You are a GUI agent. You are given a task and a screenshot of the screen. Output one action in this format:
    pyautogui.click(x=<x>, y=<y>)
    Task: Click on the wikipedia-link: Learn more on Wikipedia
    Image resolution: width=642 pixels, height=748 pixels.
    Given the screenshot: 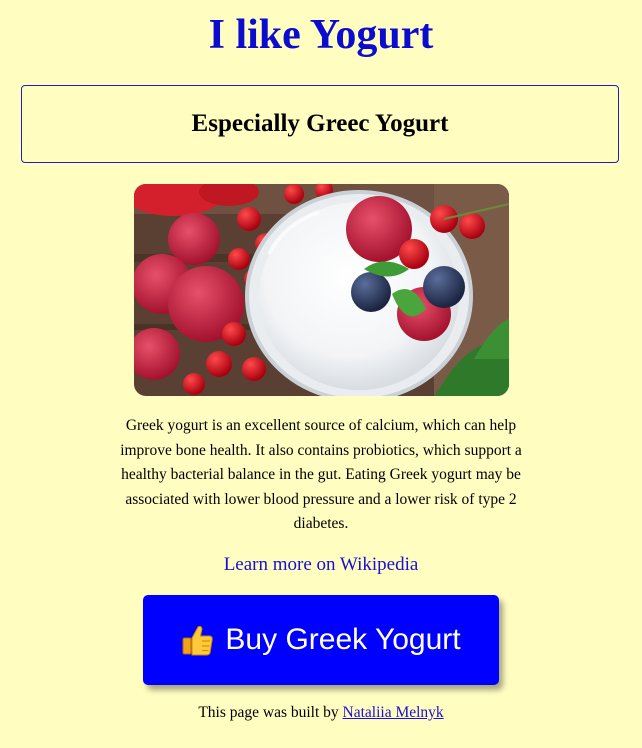 What is the action you would take?
    pyautogui.click(x=321, y=564)
    